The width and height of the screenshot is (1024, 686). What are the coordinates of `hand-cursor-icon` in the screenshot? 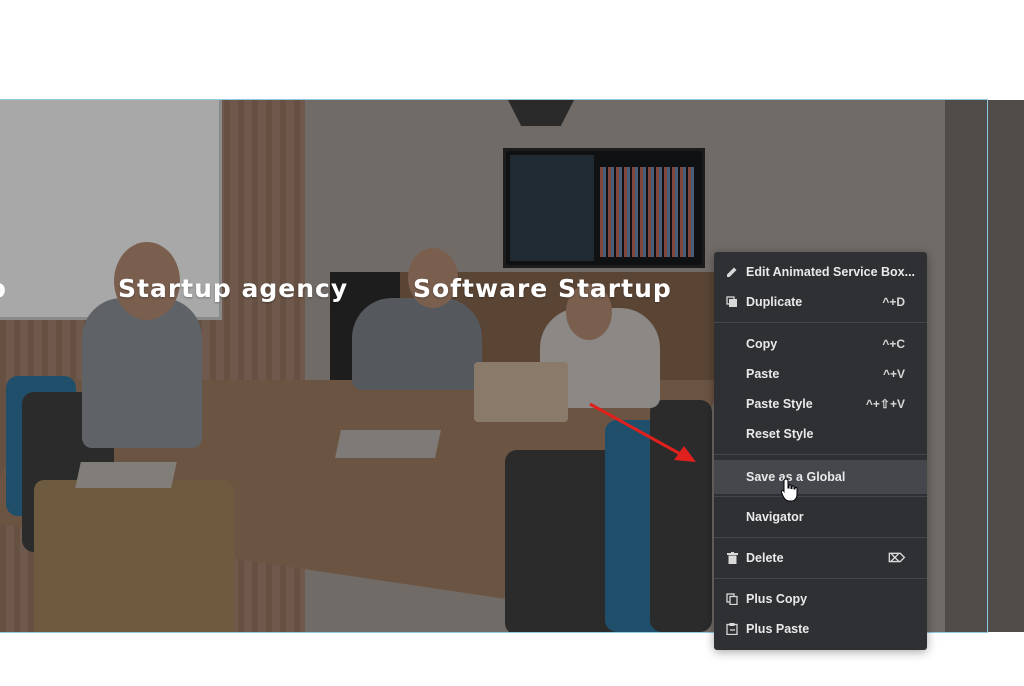 It's located at (789, 490).